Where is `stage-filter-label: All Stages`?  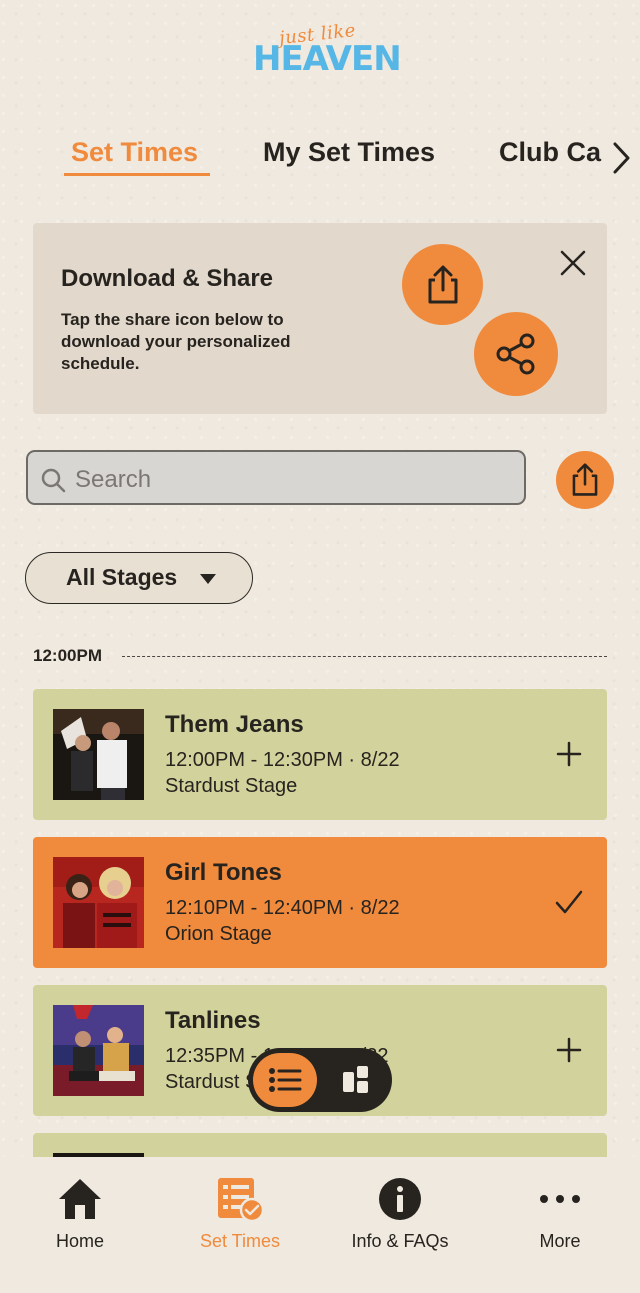 stage-filter-label: All Stages is located at coordinates (122, 577).